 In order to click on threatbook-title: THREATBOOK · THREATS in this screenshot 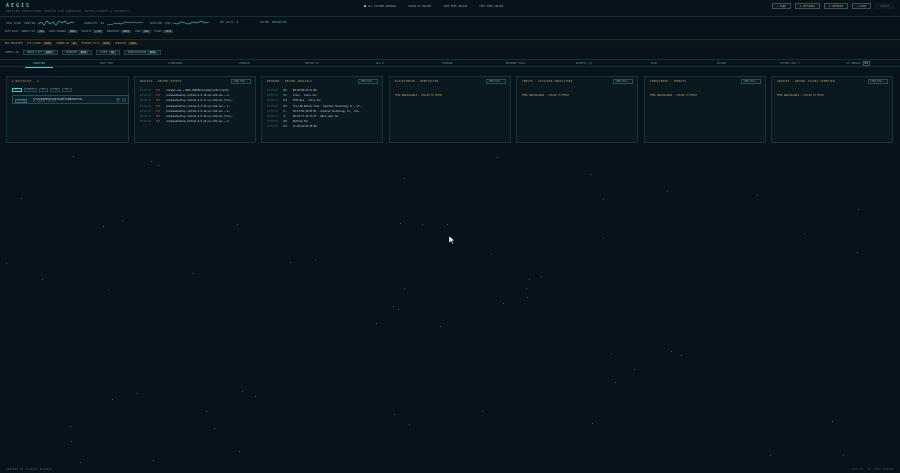, I will do `click(668, 81)`.